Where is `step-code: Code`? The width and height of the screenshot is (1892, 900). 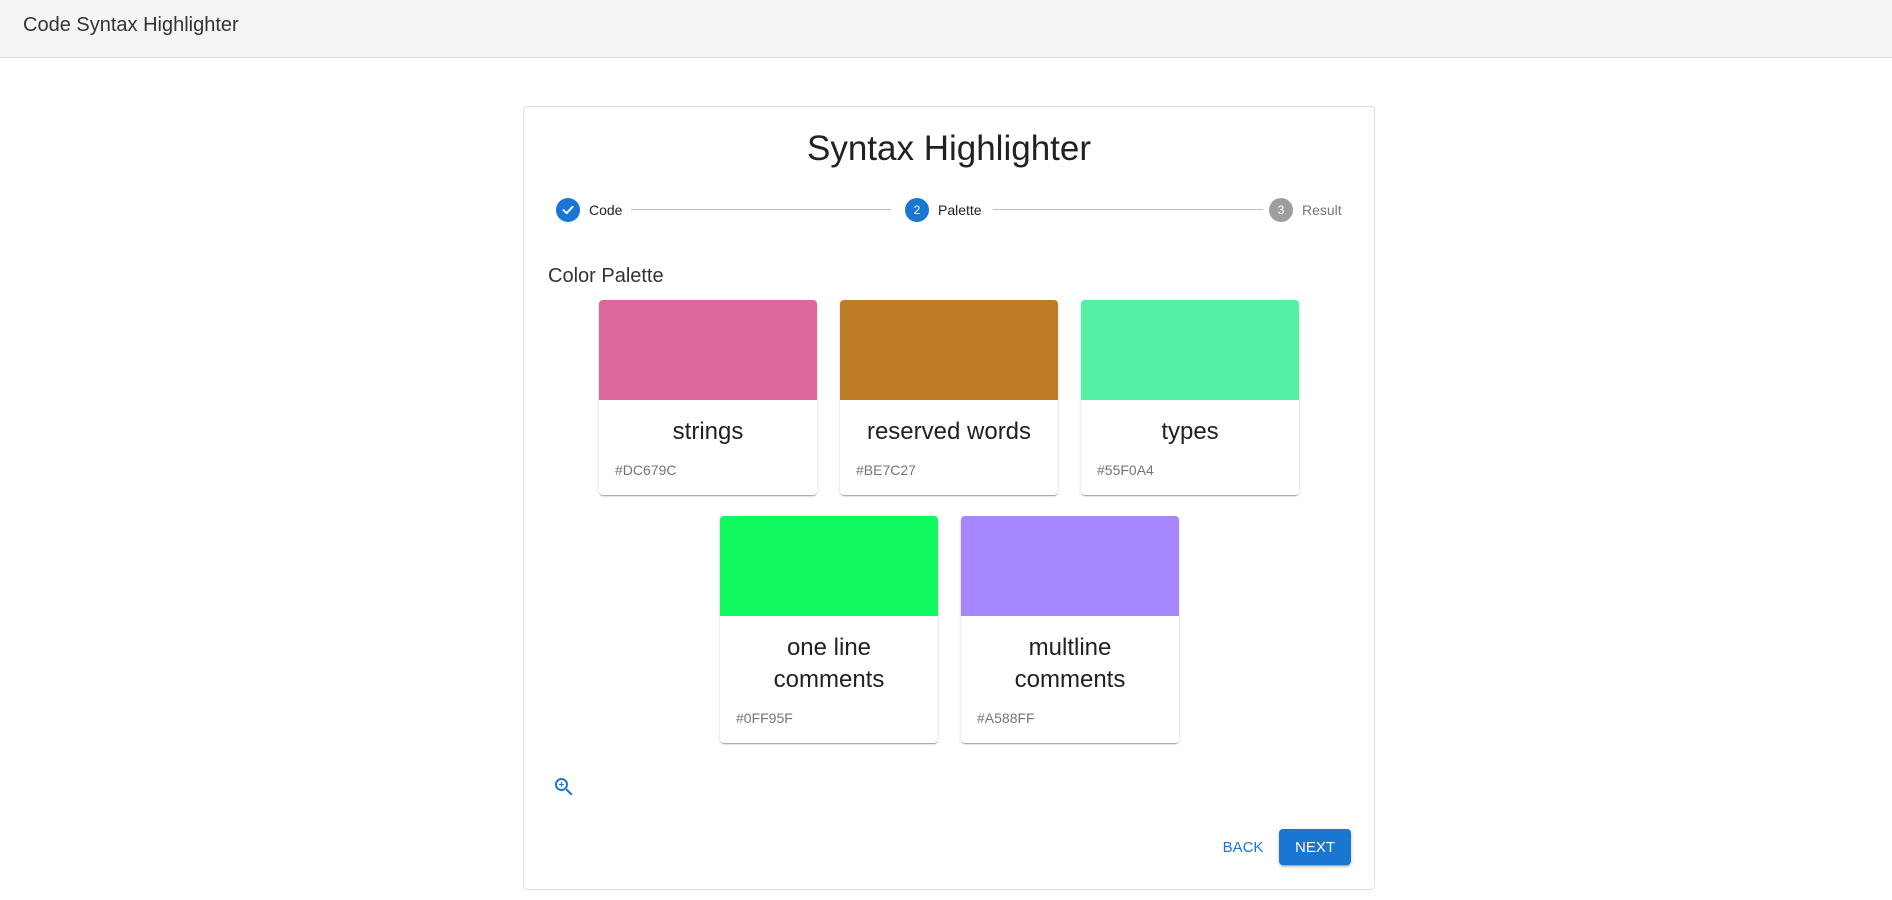 step-code: Code is located at coordinates (589, 210).